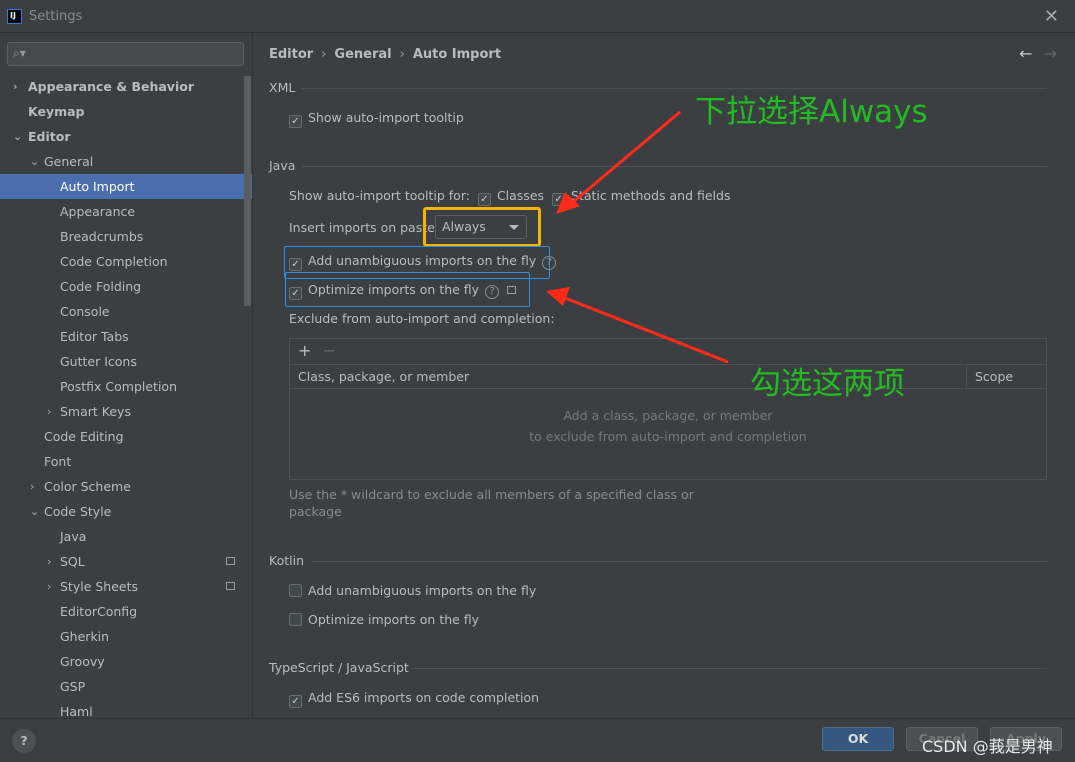  Describe the element at coordinates (987, 746) in the screenshot. I see `watermark: CSDN @莪是男神` at that location.